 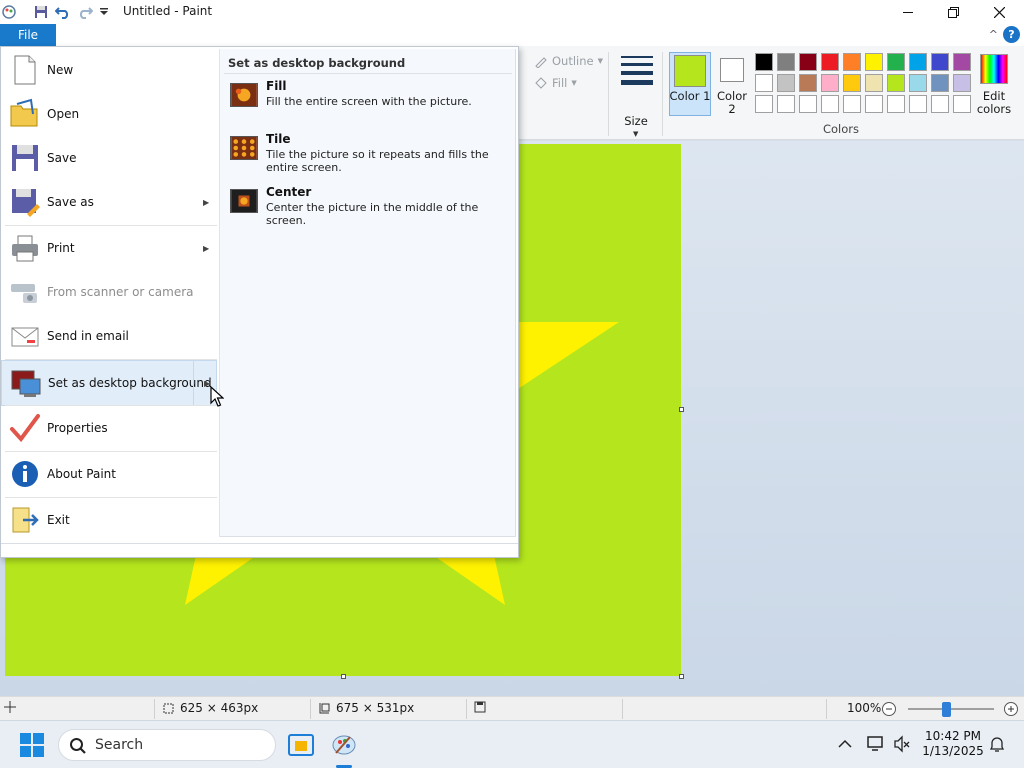 I want to click on outline-label: Outline, so click(x=573, y=61).